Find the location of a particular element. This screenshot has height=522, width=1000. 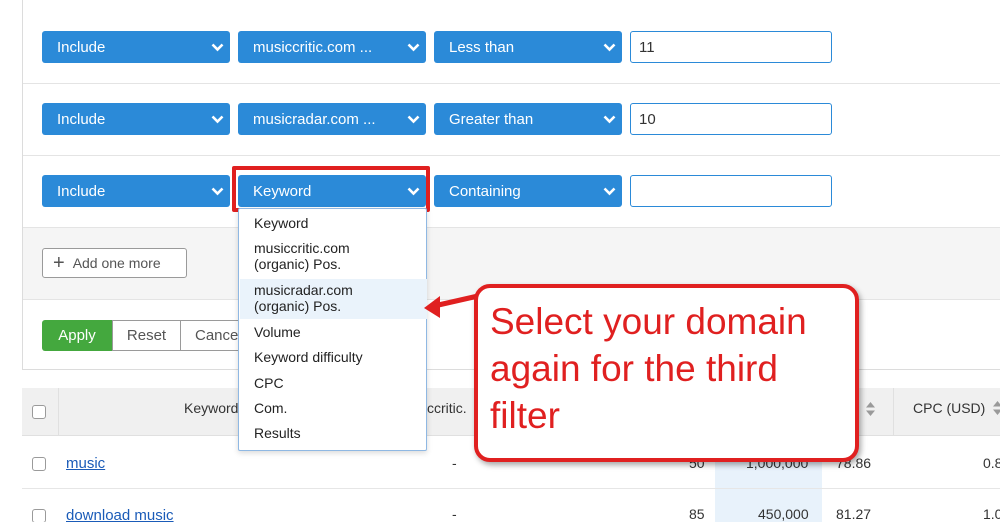

menu-item-label: Volume is located at coordinates (277, 332).